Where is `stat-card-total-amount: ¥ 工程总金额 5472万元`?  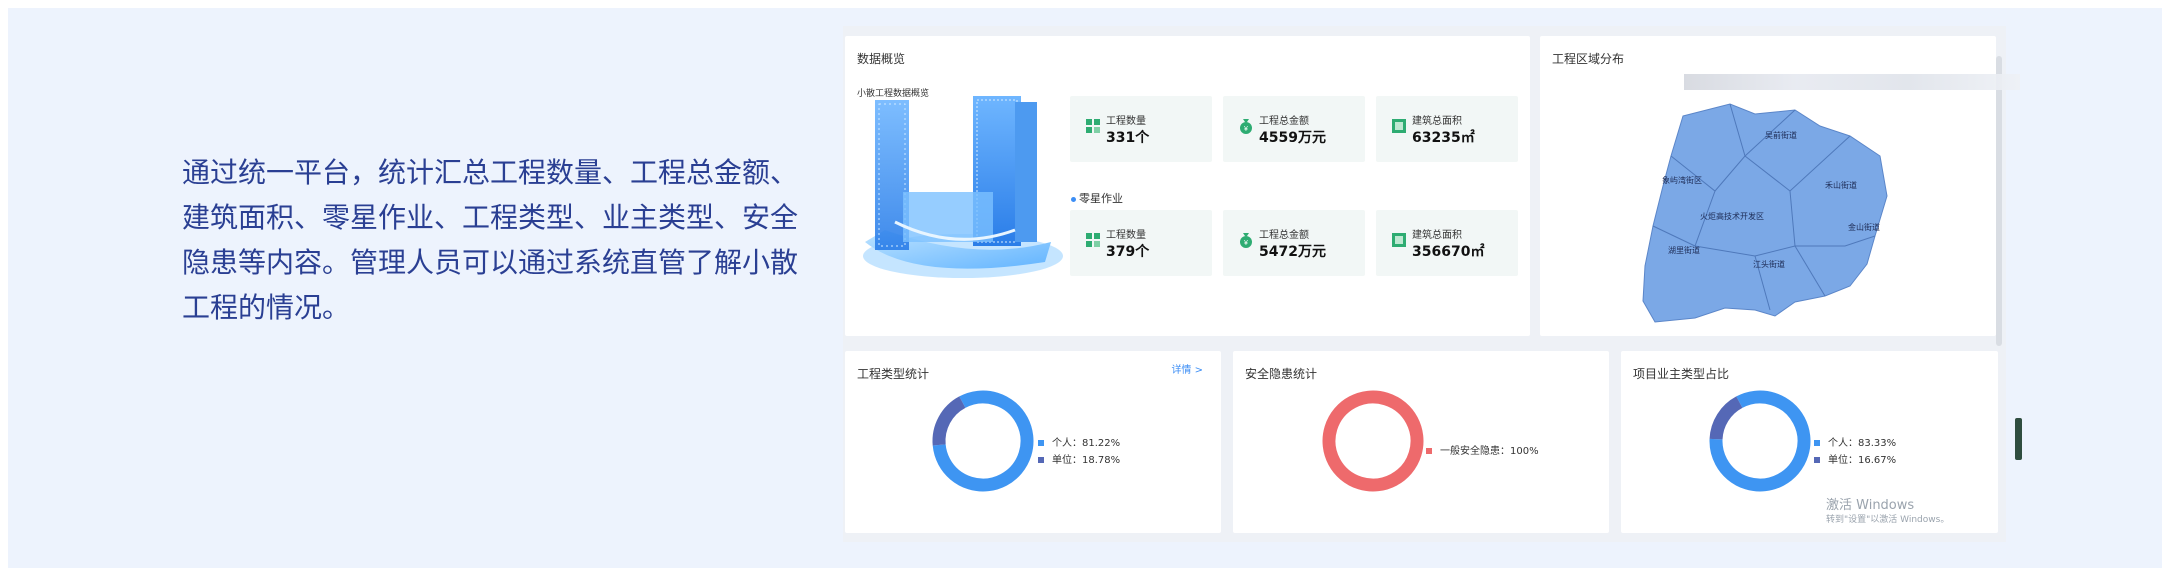
stat-card-total-amount: ¥ 工程总金额 5472万元 is located at coordinates (1294, 243).